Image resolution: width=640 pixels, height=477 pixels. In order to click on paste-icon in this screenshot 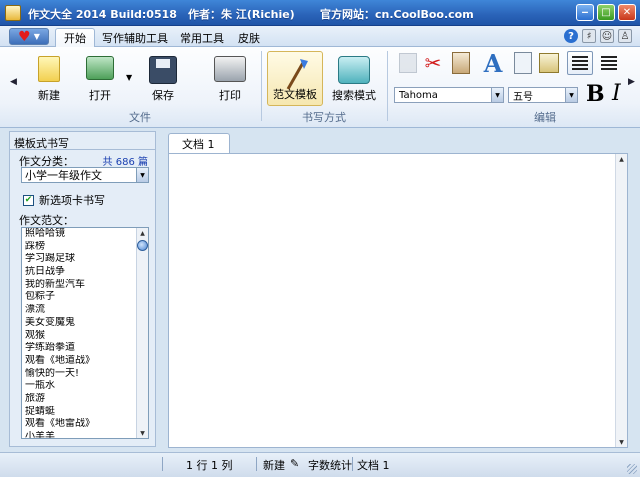, I will do `click(461, 63)`.